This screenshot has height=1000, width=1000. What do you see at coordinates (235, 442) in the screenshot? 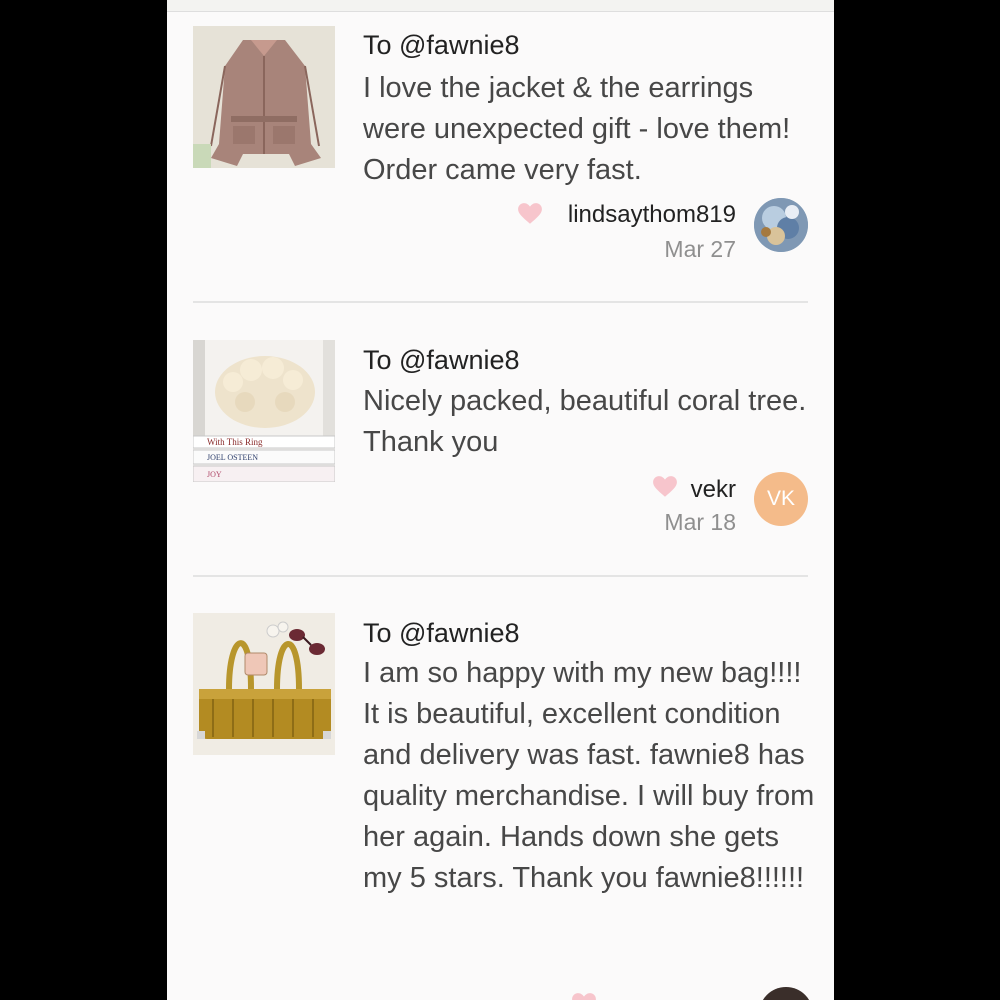
I see `book-spine-1: With This Ring` at bounding box center [235, 442].